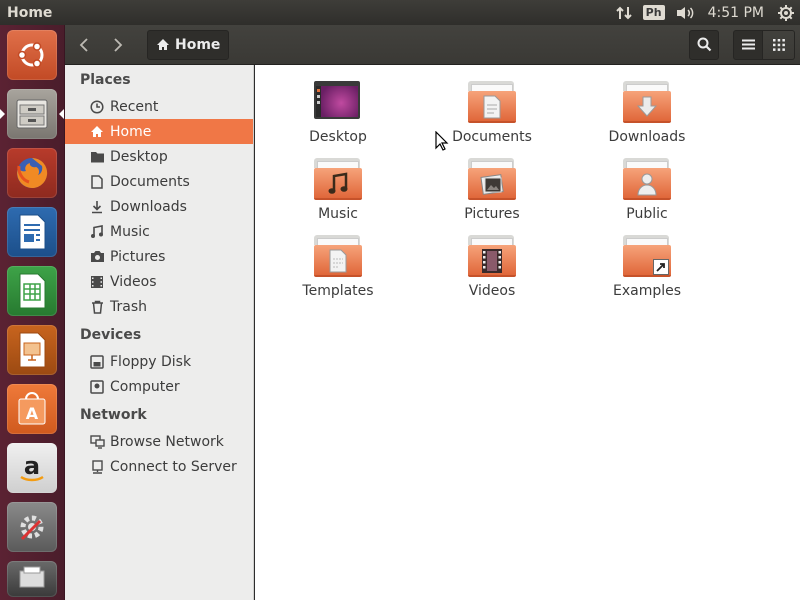  I want to click on list-icon, so click(748, 44).